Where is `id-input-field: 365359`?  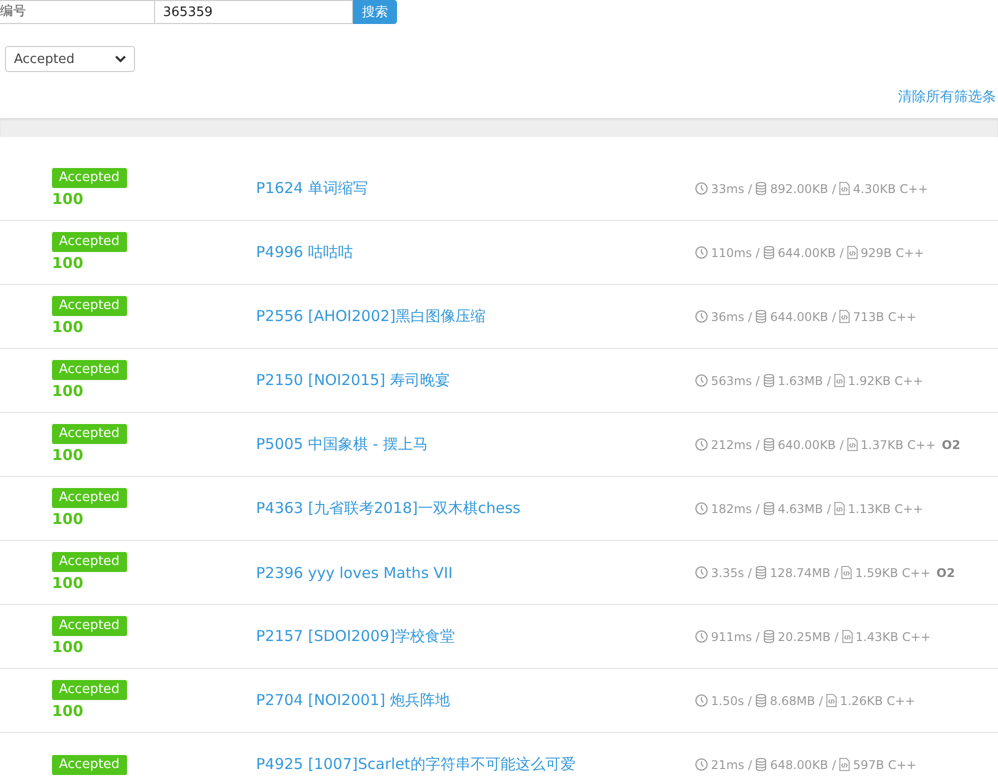 id-input-field: 365359 is located at coordinates (254, 12).